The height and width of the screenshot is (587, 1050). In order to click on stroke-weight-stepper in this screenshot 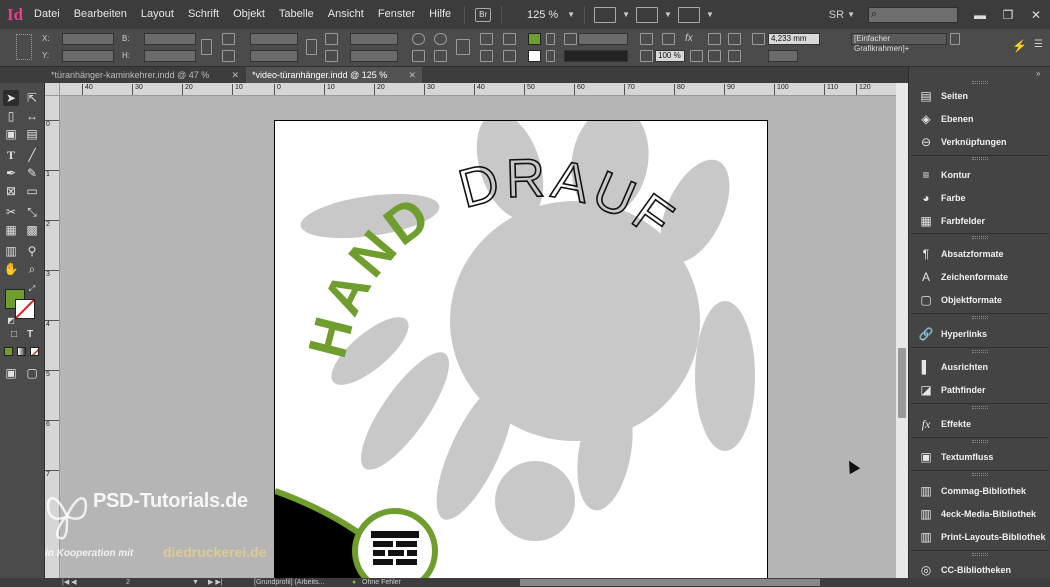, I will do `click(570, 39)`.